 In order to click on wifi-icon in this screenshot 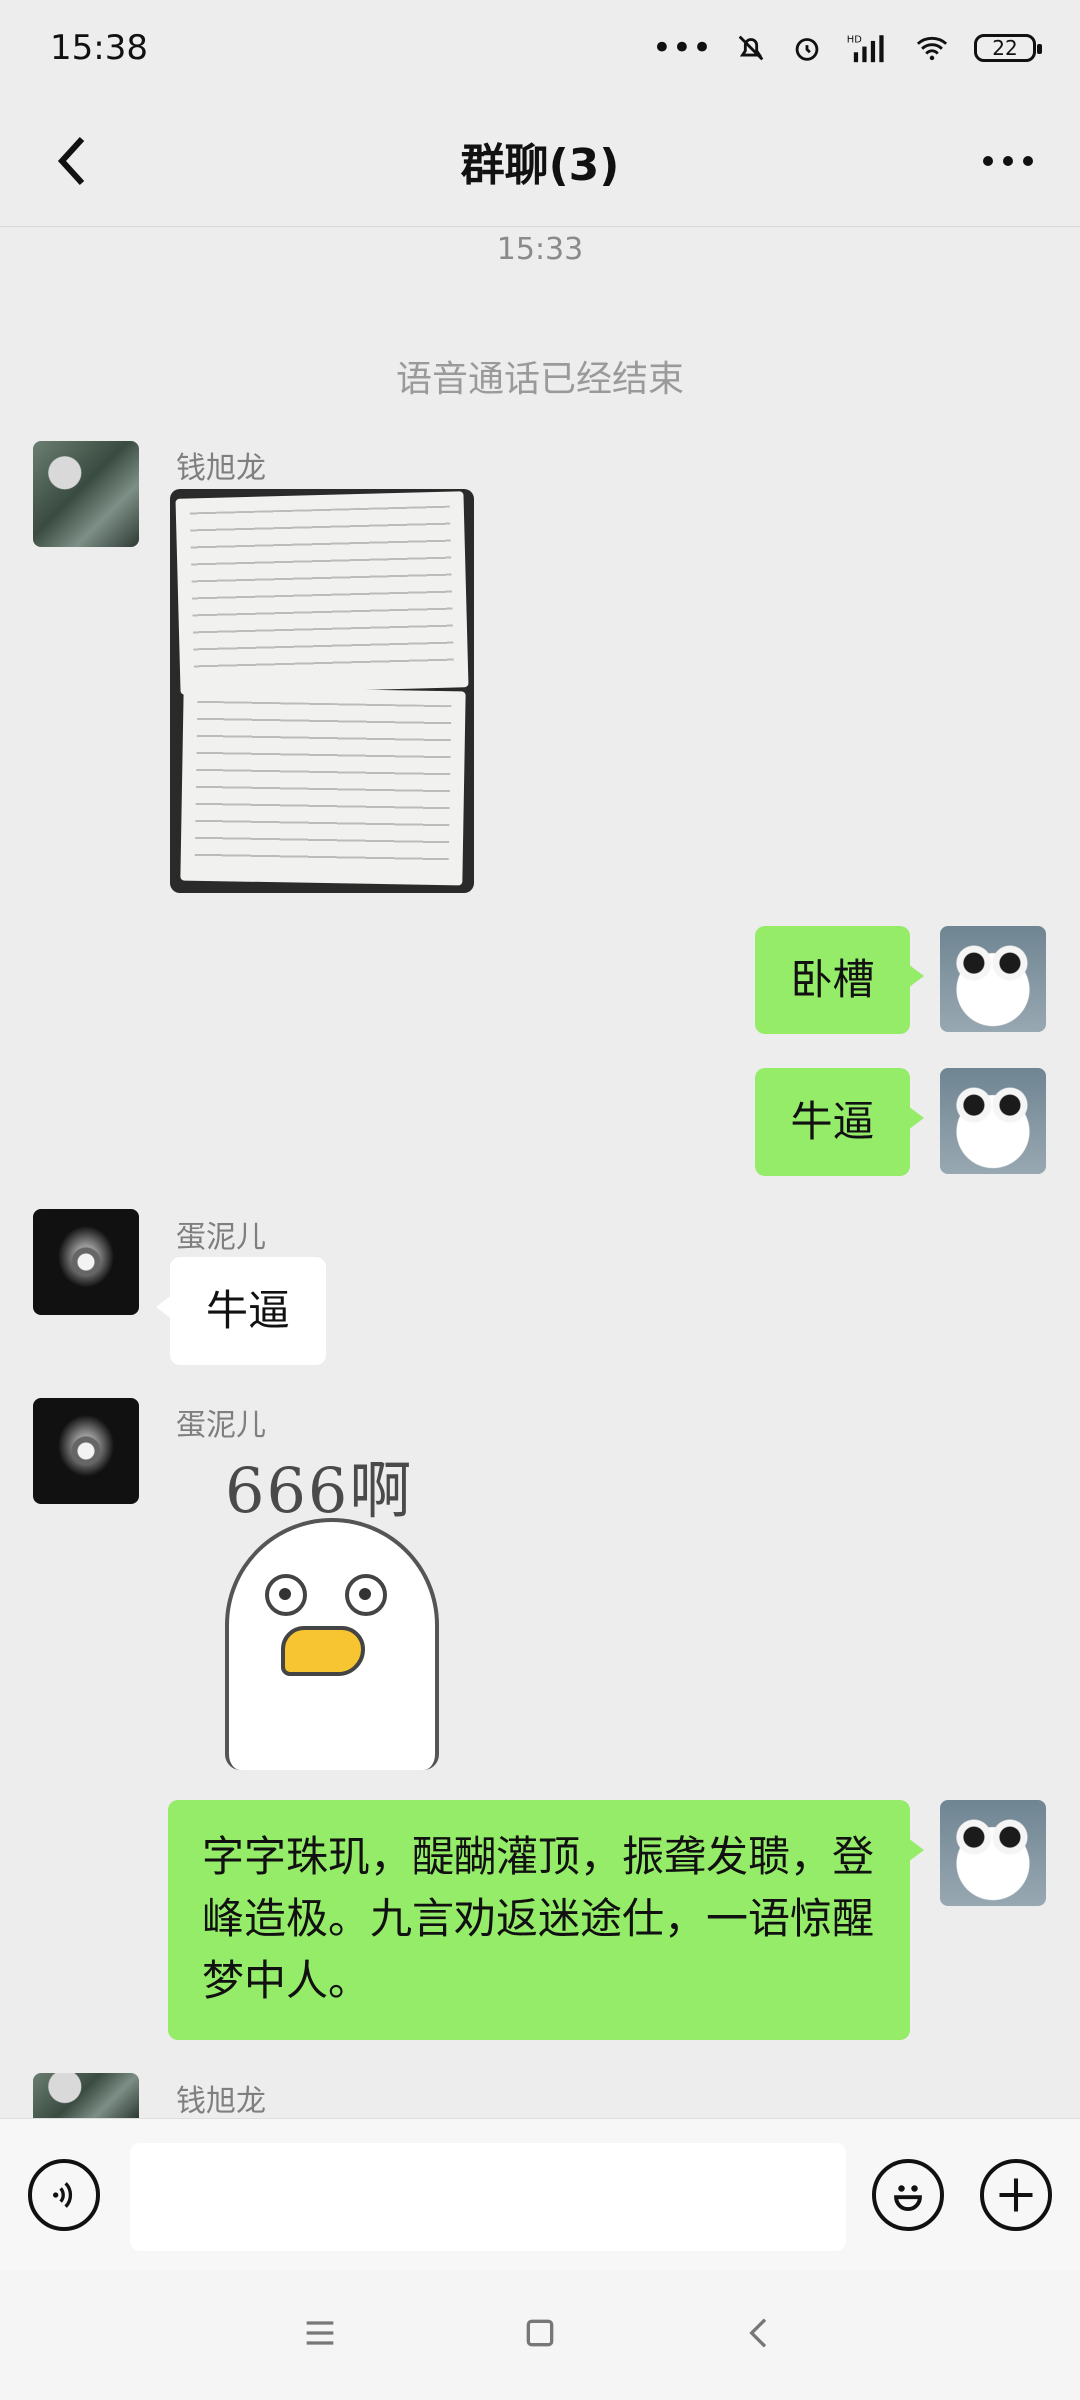, I will do `click(932, 48)`.